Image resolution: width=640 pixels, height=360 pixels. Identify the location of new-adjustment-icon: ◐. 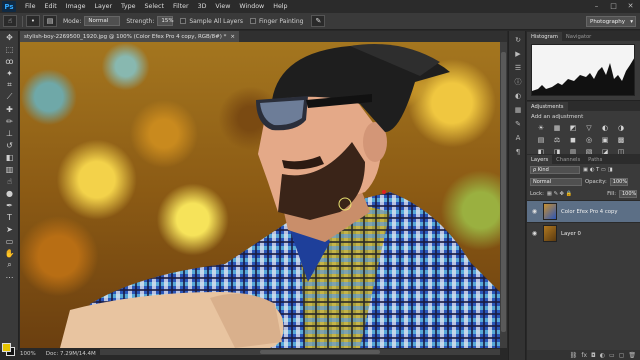
(602, 355).